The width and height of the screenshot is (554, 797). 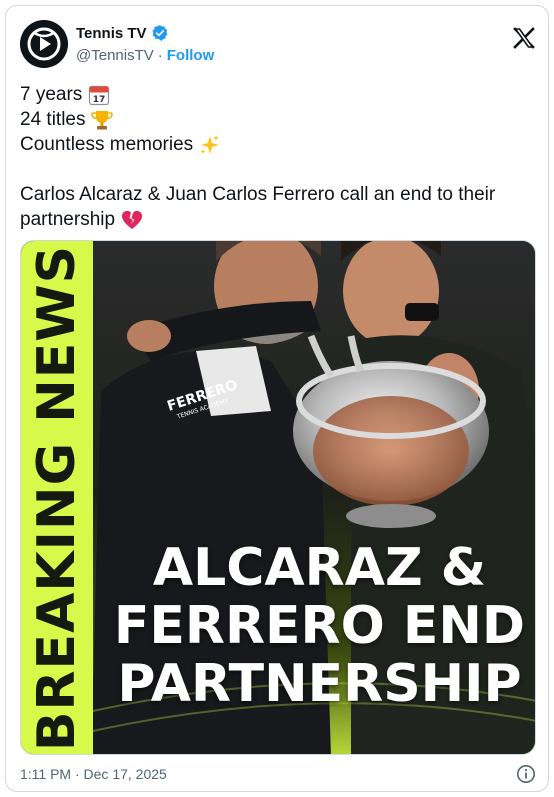 What do you see at coordinates (278, 775) in the screenshot?
I see `tweet-footer: 1:11 PM · Dec 17, 2025` at bounding box center [278, 775].